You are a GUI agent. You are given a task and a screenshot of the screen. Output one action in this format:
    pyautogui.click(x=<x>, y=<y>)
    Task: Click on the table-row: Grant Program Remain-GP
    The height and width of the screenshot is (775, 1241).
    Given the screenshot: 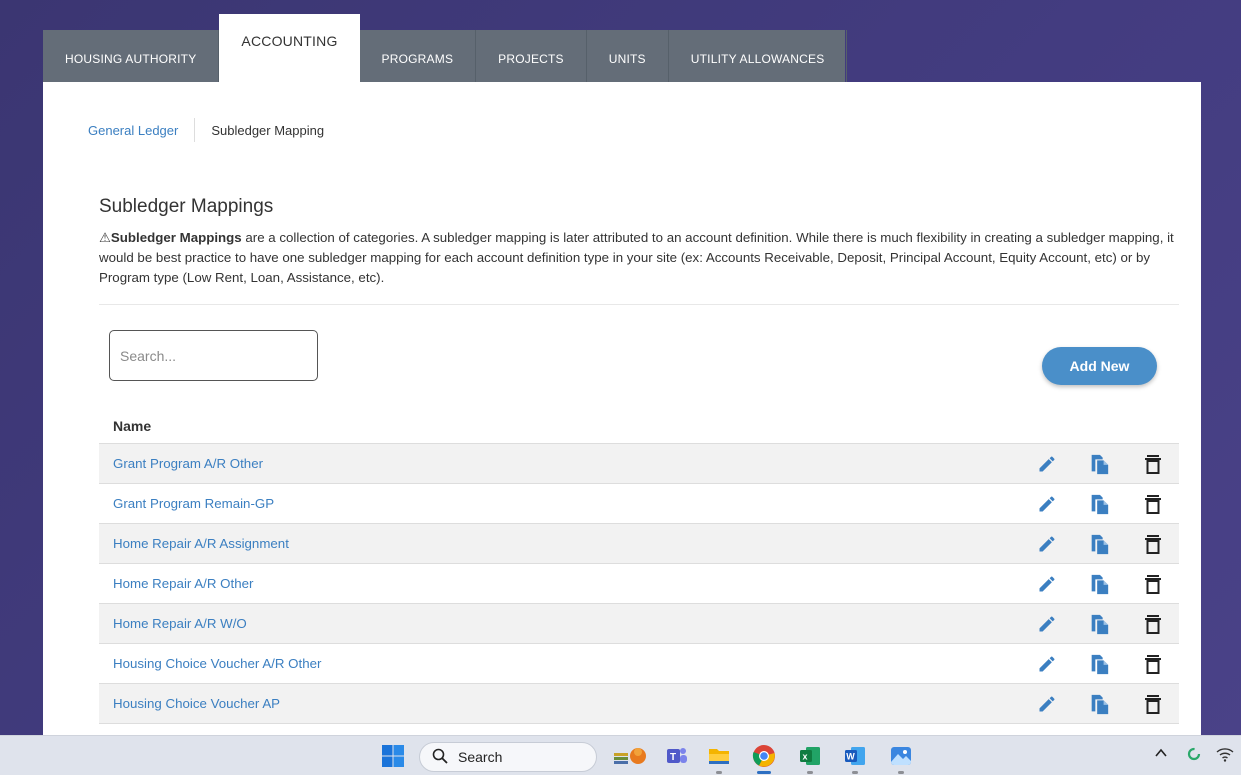 What is the action you would take?
    pyautogui.click(x=639, y=504)
    